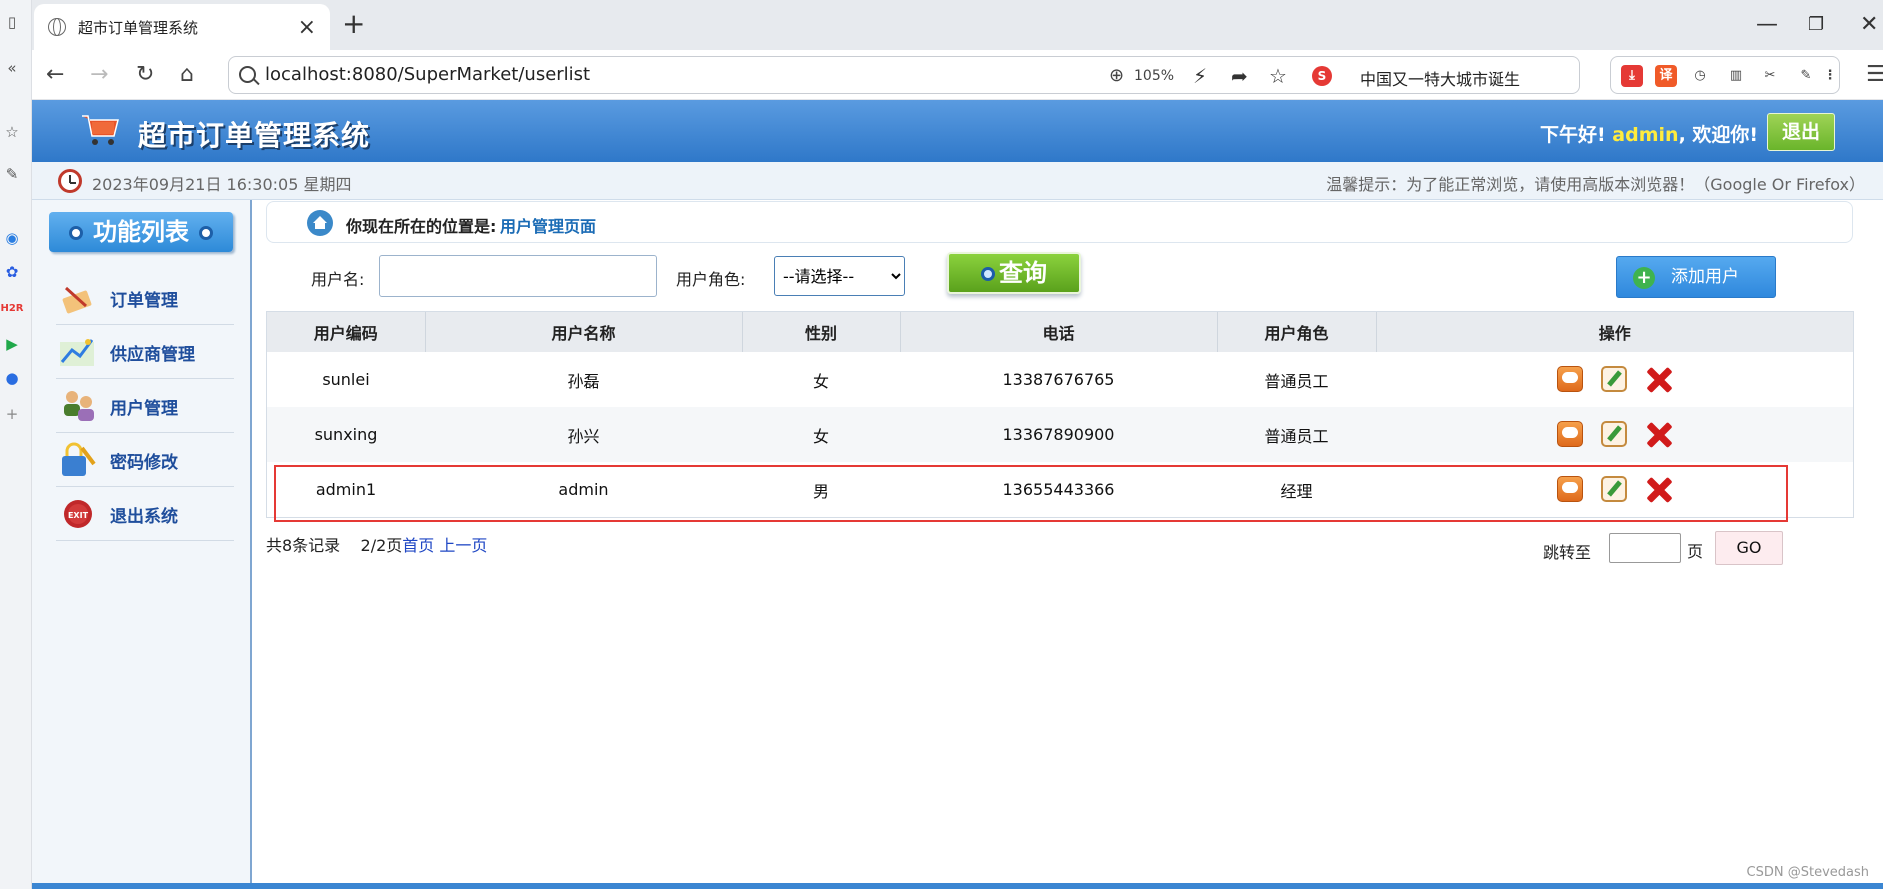  What do you see at coordinates (12, 238) in the screenshot?
I see `app-icon: ◉` at bounding box center [12, 238].